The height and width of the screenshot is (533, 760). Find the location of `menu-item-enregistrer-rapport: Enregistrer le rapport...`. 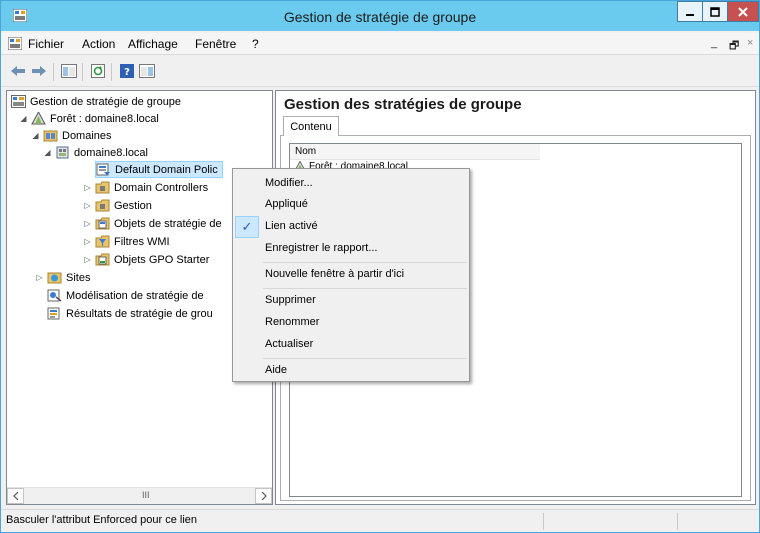

menu-item-enregistrer-rapport: Enregistrer le rapport... is located at coordinates (321, 248).